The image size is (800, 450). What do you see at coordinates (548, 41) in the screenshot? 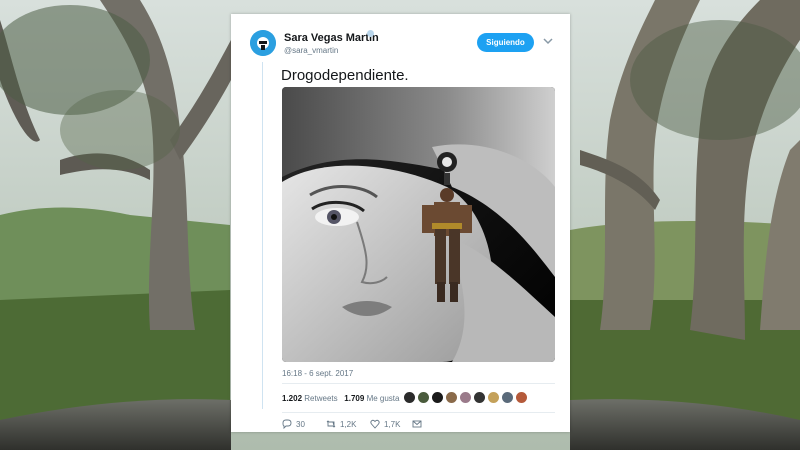
I see `chevron-down-icon` at bounding box center [548, 41].